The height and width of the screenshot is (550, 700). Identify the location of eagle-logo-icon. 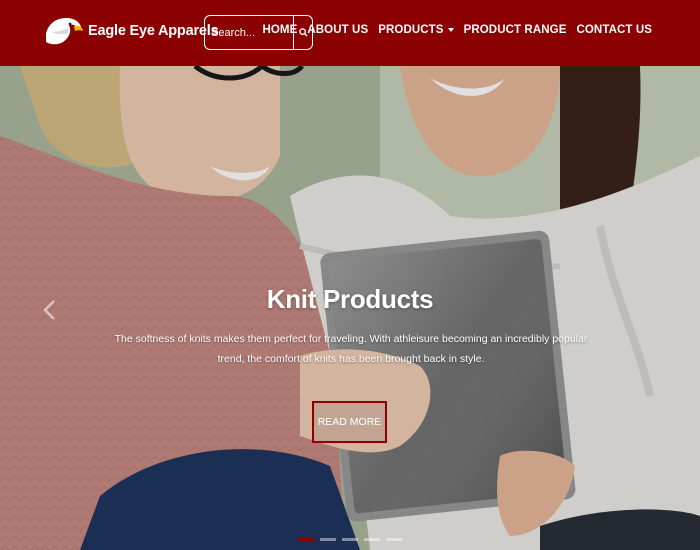
(64, 31).